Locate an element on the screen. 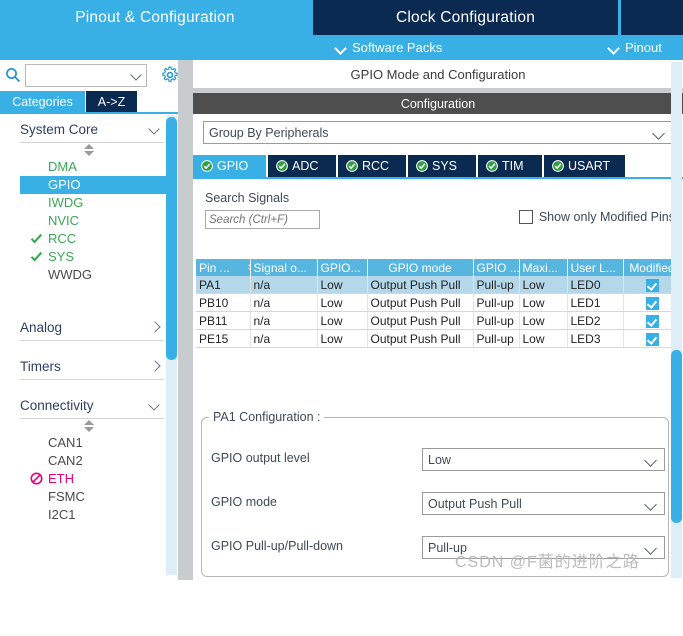  peripheral-tab-underline is located at coordinates (438, 178).